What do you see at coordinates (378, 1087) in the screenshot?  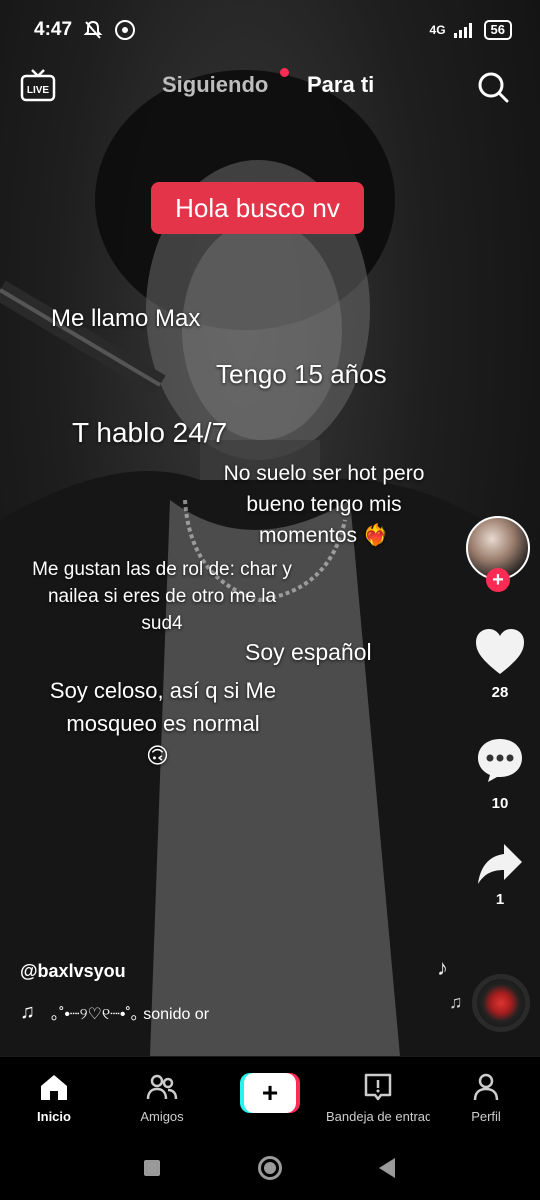 I see `inbox-icon` at bounding box center [378, 1087].